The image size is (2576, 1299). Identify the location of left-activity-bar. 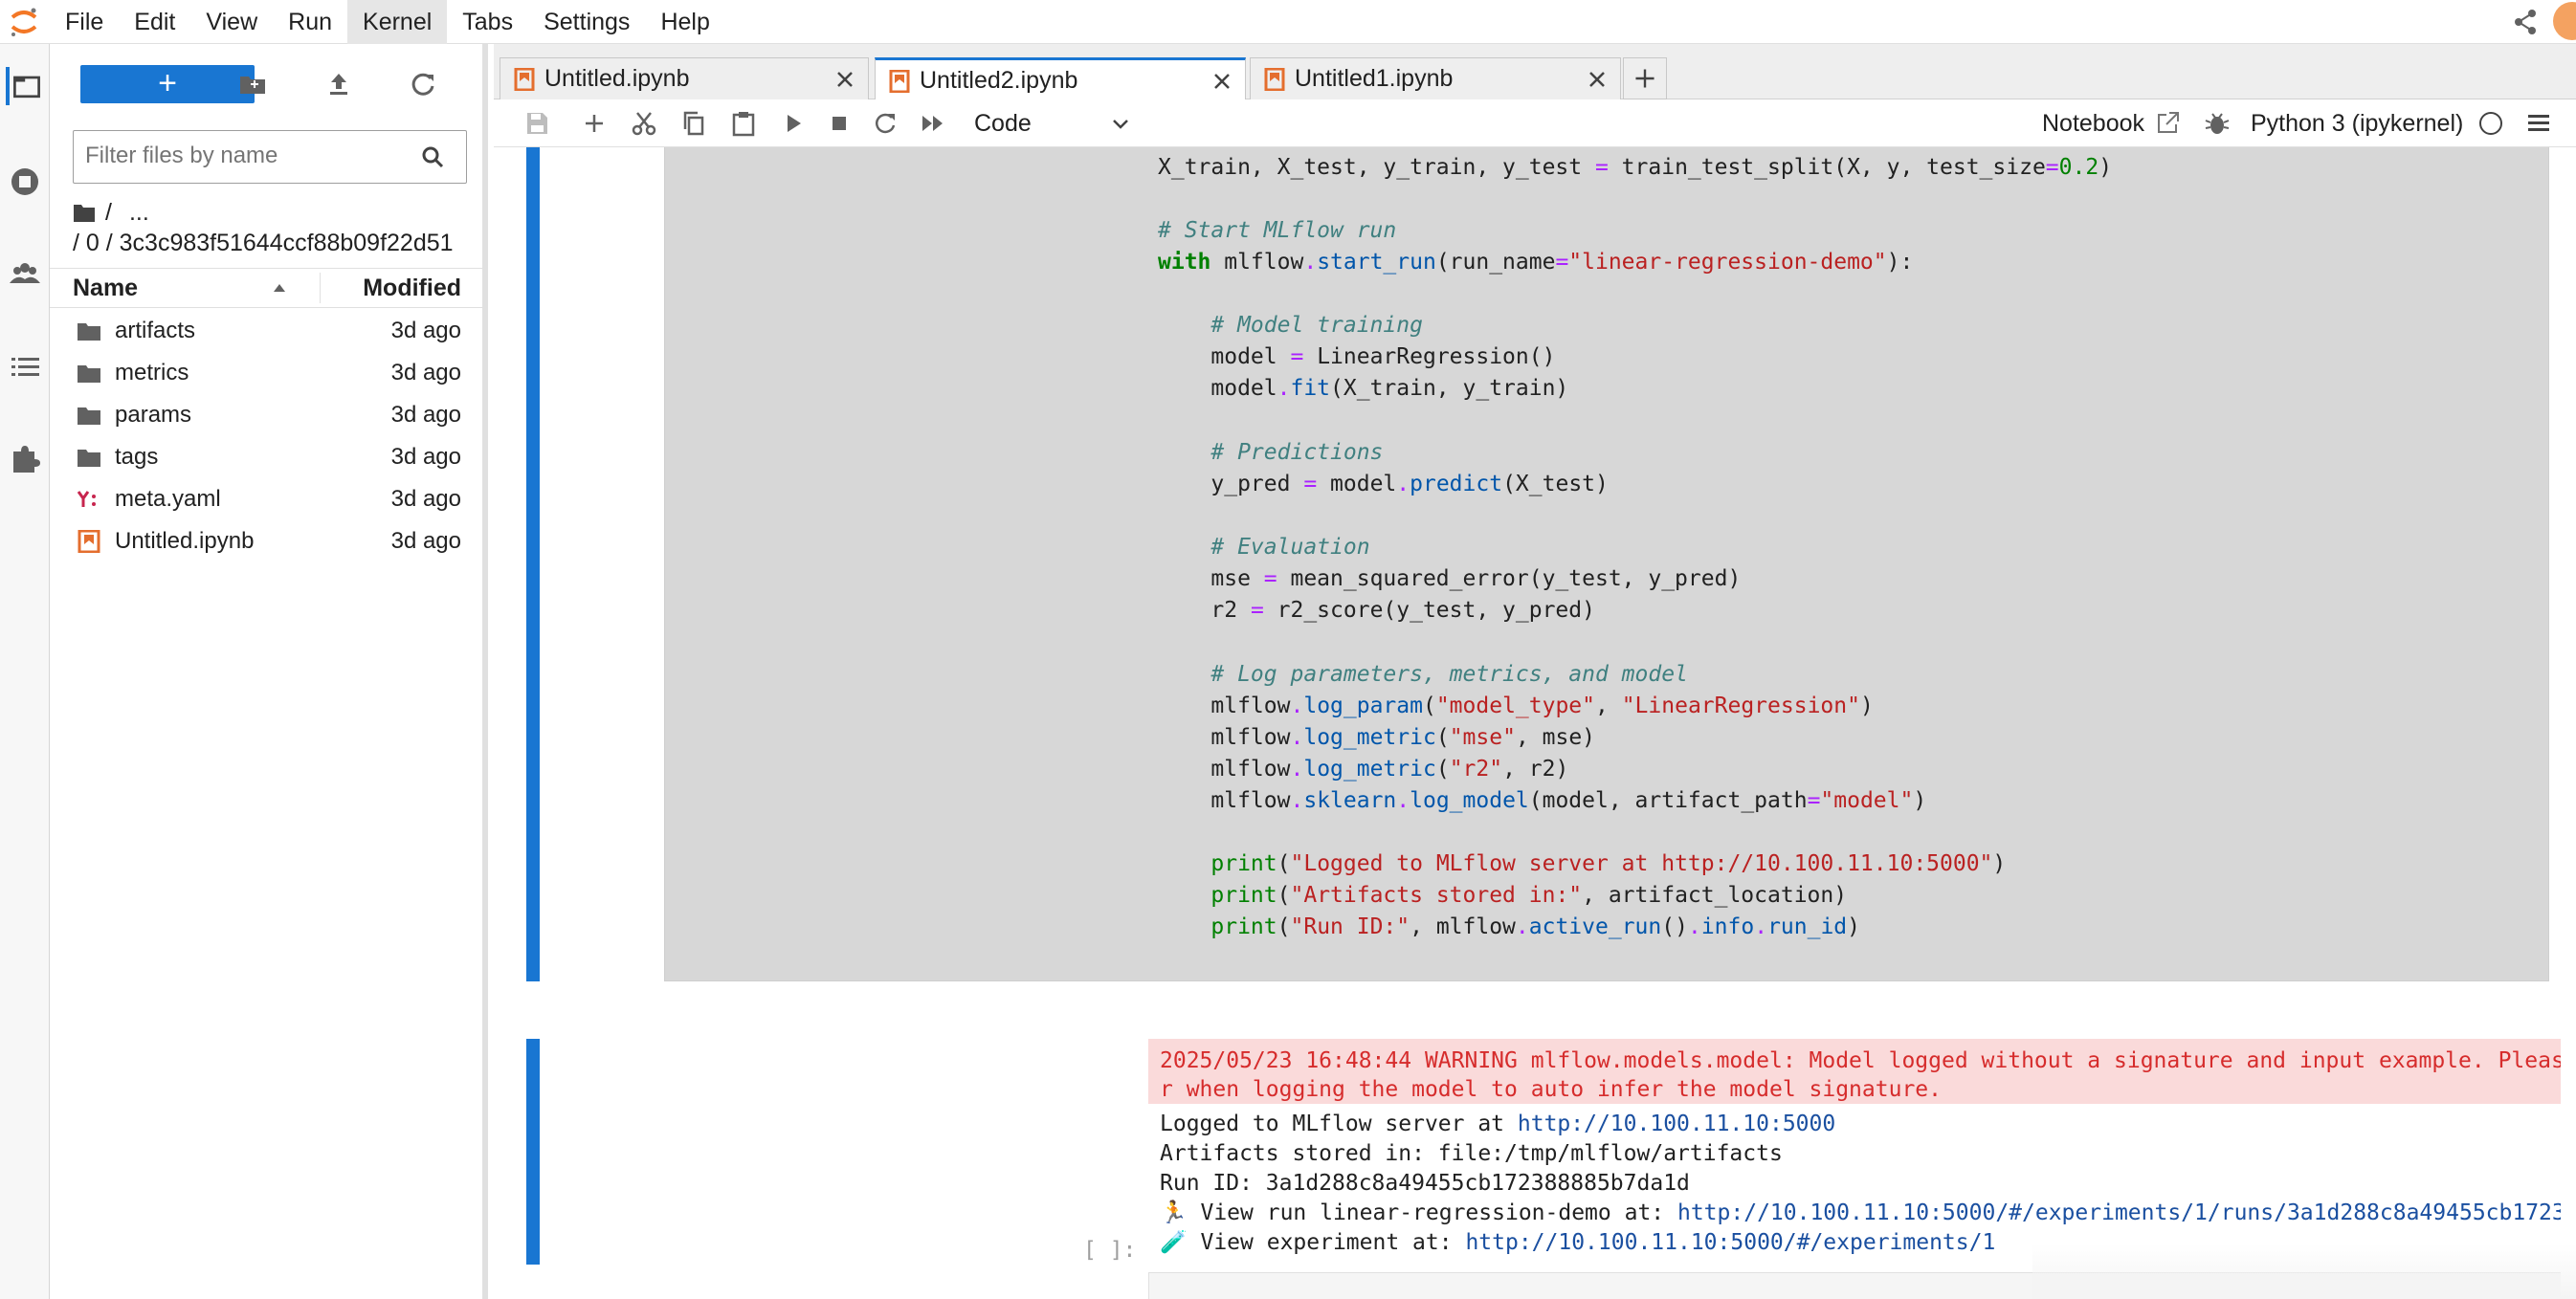
(25, 671).